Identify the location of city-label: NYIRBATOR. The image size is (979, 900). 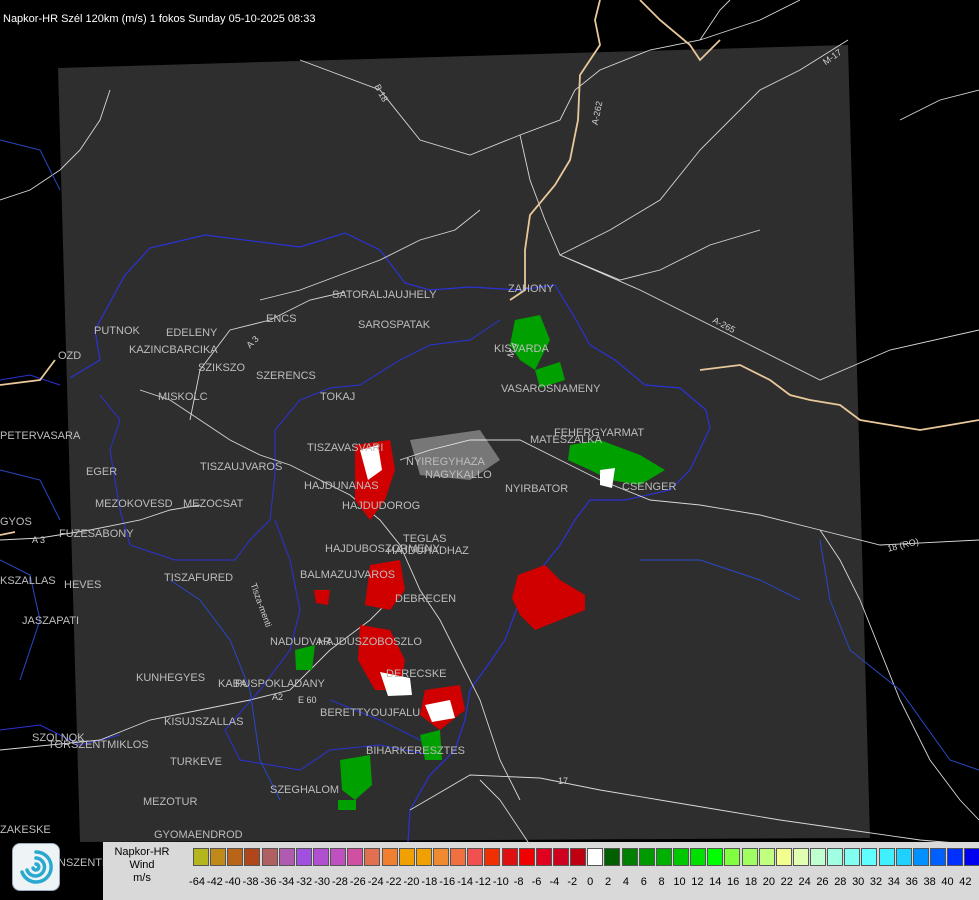
(537, 489).